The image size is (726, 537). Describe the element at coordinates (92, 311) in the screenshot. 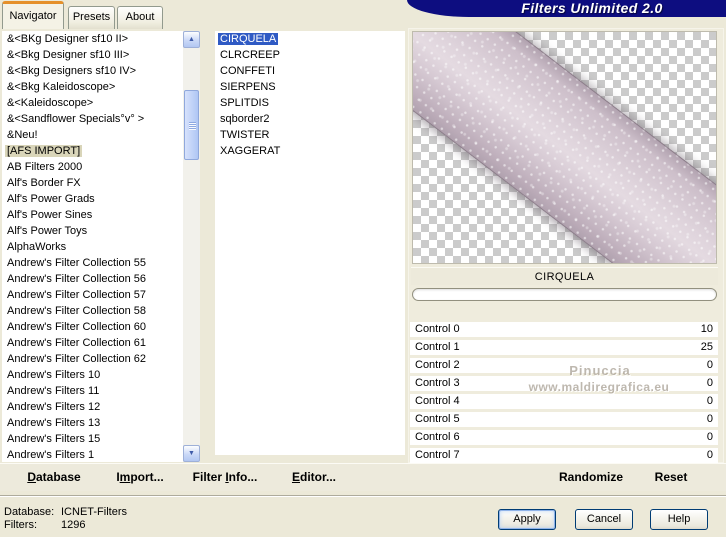

I see `list-item: Andrew's Filter Collection 58` at that location.